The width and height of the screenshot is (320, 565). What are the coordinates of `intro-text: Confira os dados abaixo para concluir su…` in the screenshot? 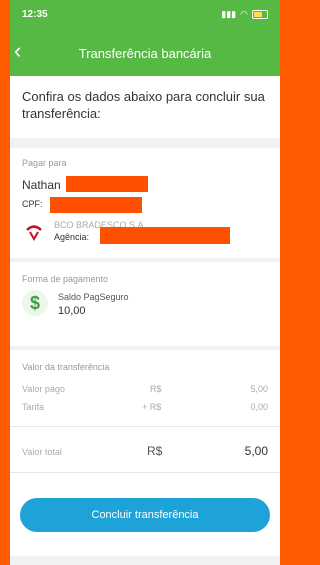 It's located at (143, 105).